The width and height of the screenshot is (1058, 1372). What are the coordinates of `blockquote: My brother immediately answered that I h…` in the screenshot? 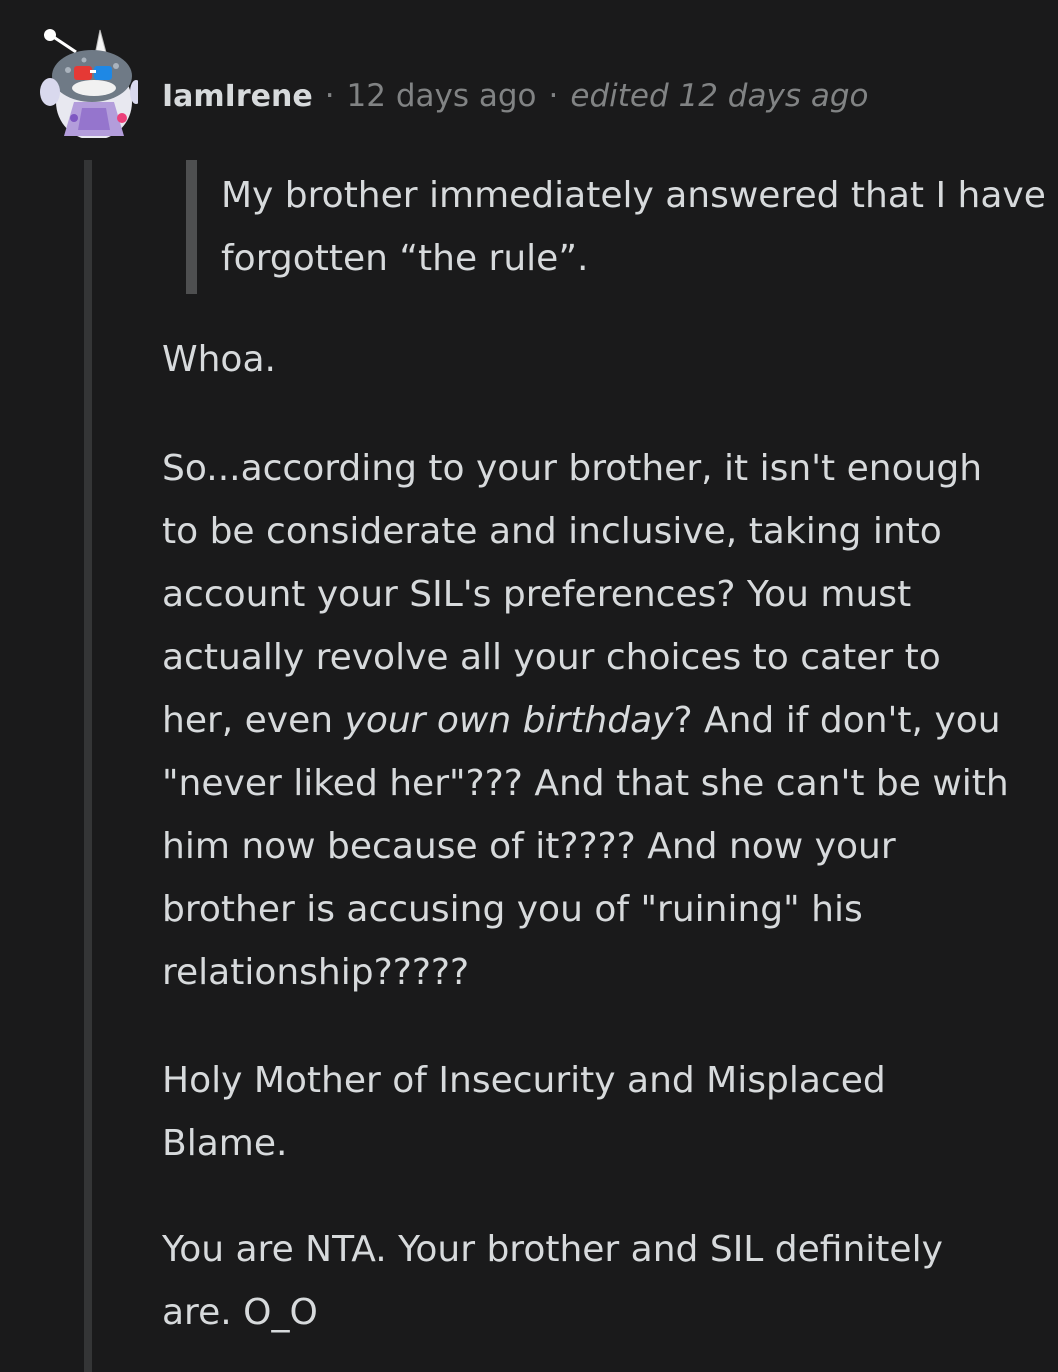 It's located at (618, 227).